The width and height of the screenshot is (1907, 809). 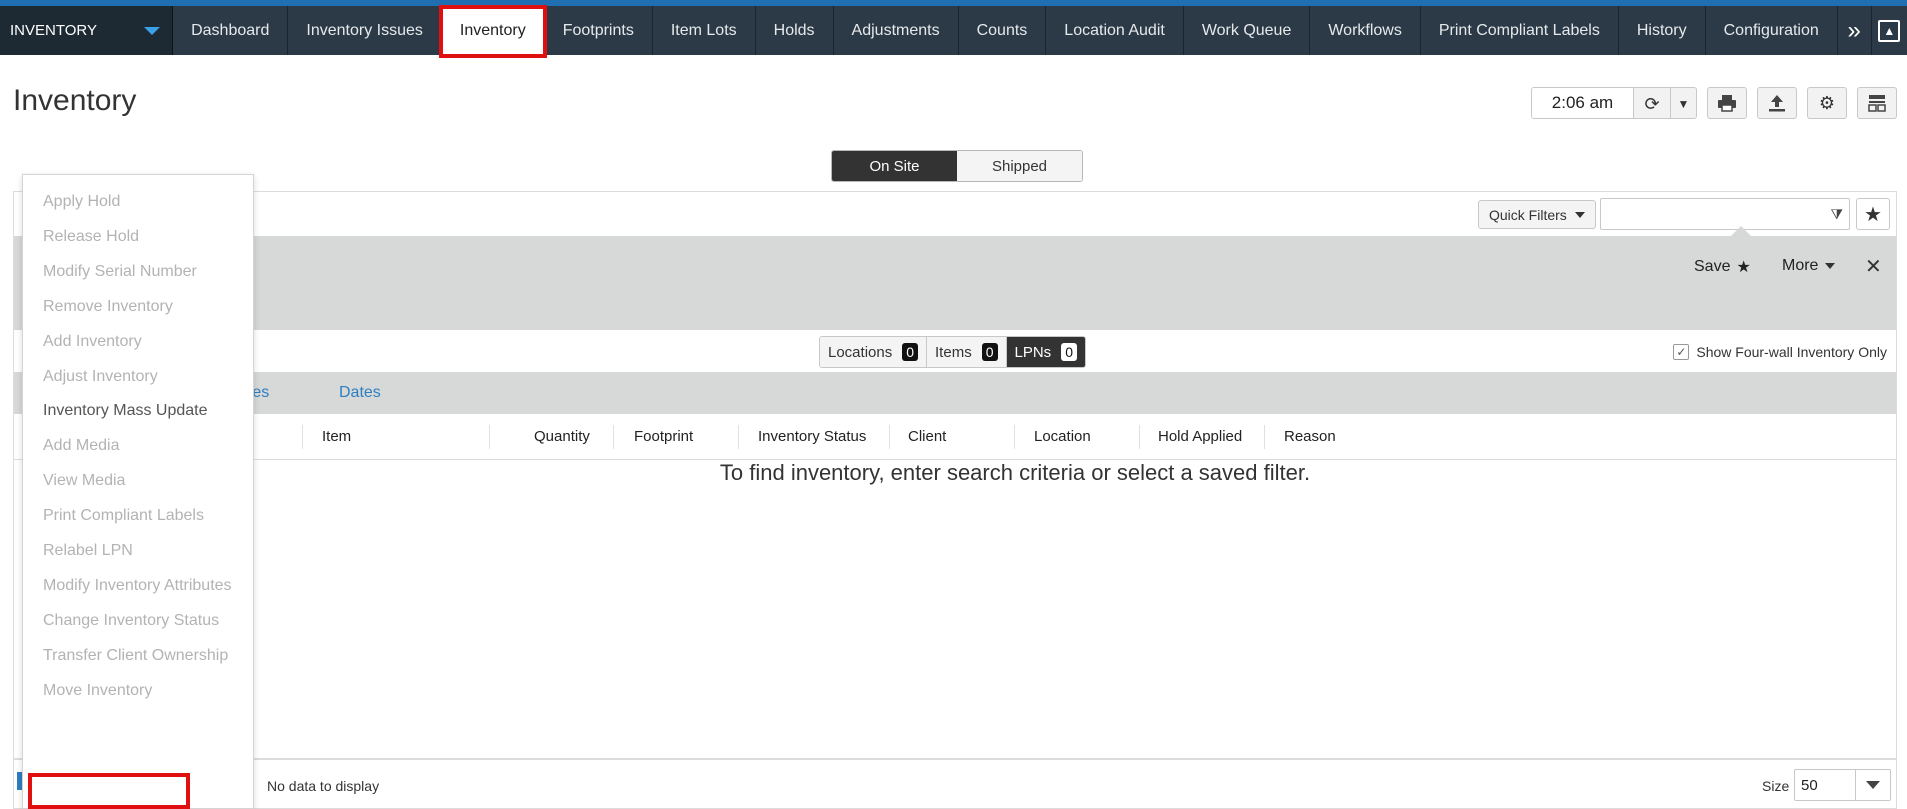 I want to click on segment-on-site: On Site, so click(x=894, y=166).